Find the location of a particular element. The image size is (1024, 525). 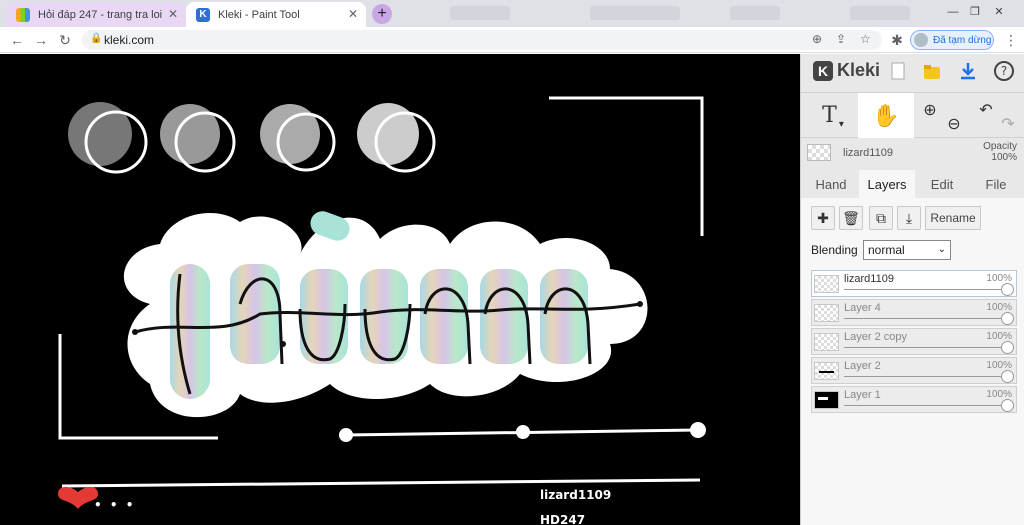

close-window-icon: ✕ is located at coordinates (999, 12).